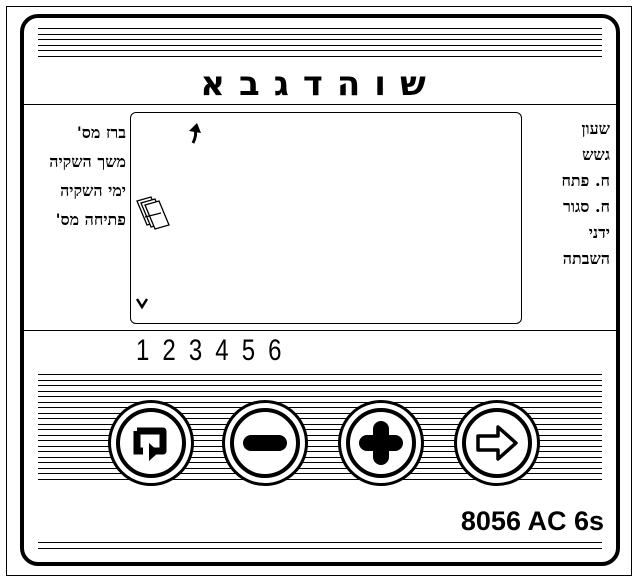 This screenshot has height=582, width=638. I want to click on valve-4: 4, so click(223, 350).